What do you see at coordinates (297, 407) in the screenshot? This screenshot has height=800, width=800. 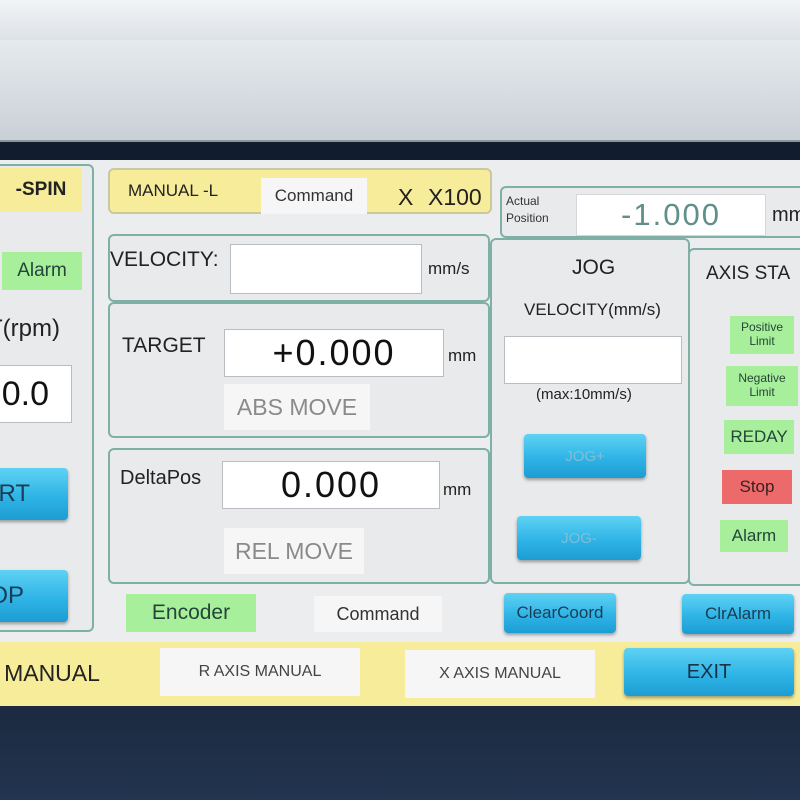 I see `abs-move-button: ABS MOVE` at bounding box center [297, 407].